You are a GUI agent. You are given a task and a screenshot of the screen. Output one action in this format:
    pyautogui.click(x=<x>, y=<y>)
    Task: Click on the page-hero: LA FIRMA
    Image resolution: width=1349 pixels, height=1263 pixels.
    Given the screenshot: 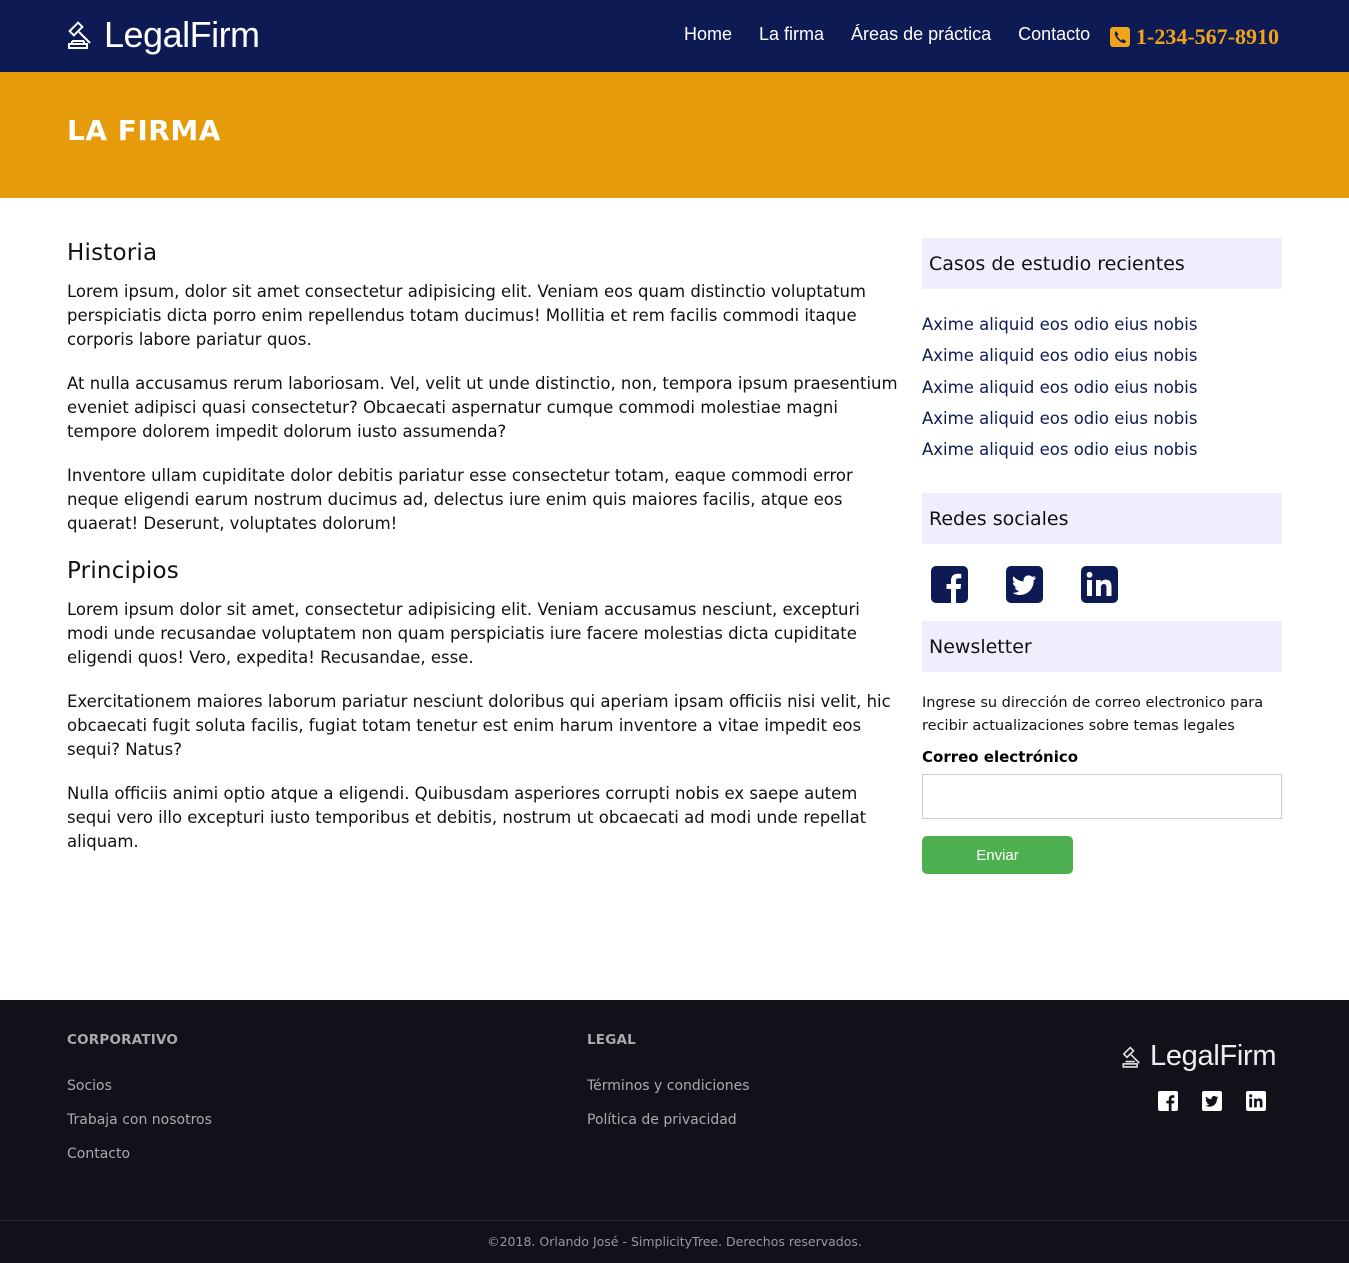 What is the action you would take?
    pyautogui.click(x=674, y=135)
    